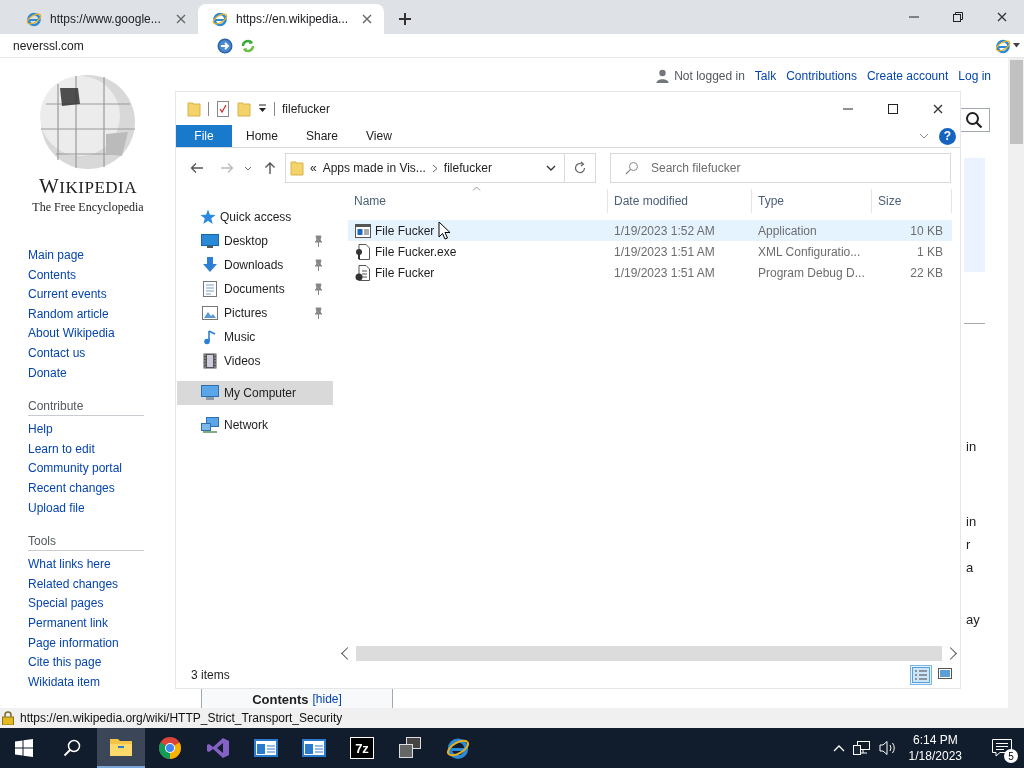 Image resolution: width=1024 pixels, height=768 pixels. I want to click on article-text: a, so click(970, 568).